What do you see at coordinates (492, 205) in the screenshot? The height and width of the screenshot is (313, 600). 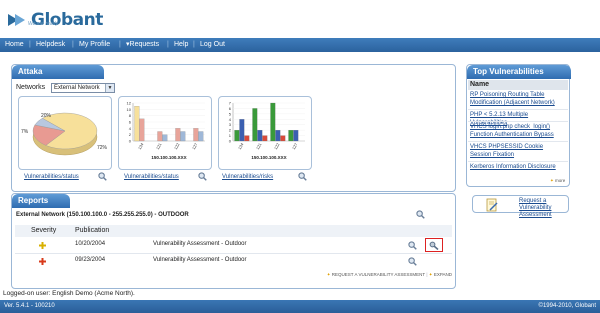 I see `document-pencil-icon` at bounding box center [492, 205].